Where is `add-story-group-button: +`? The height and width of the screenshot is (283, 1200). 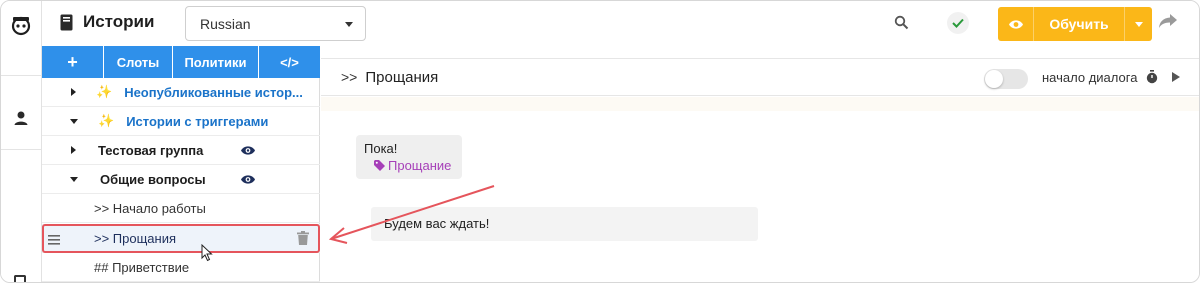 add-story-group-button: + is located at coordinates (73, 62).